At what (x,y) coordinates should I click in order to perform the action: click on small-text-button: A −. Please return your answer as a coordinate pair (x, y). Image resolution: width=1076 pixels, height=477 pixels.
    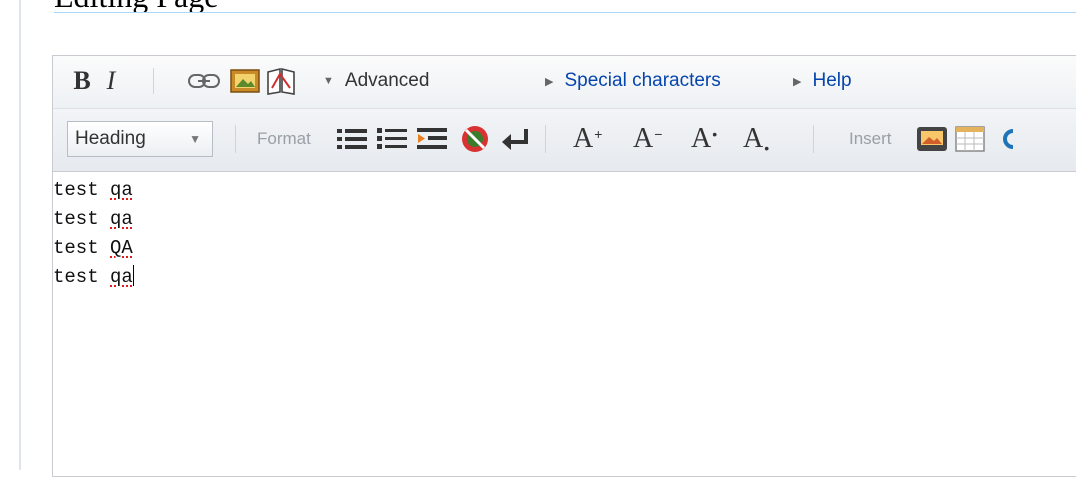
    Looking at the image, I should click on (647, 139).